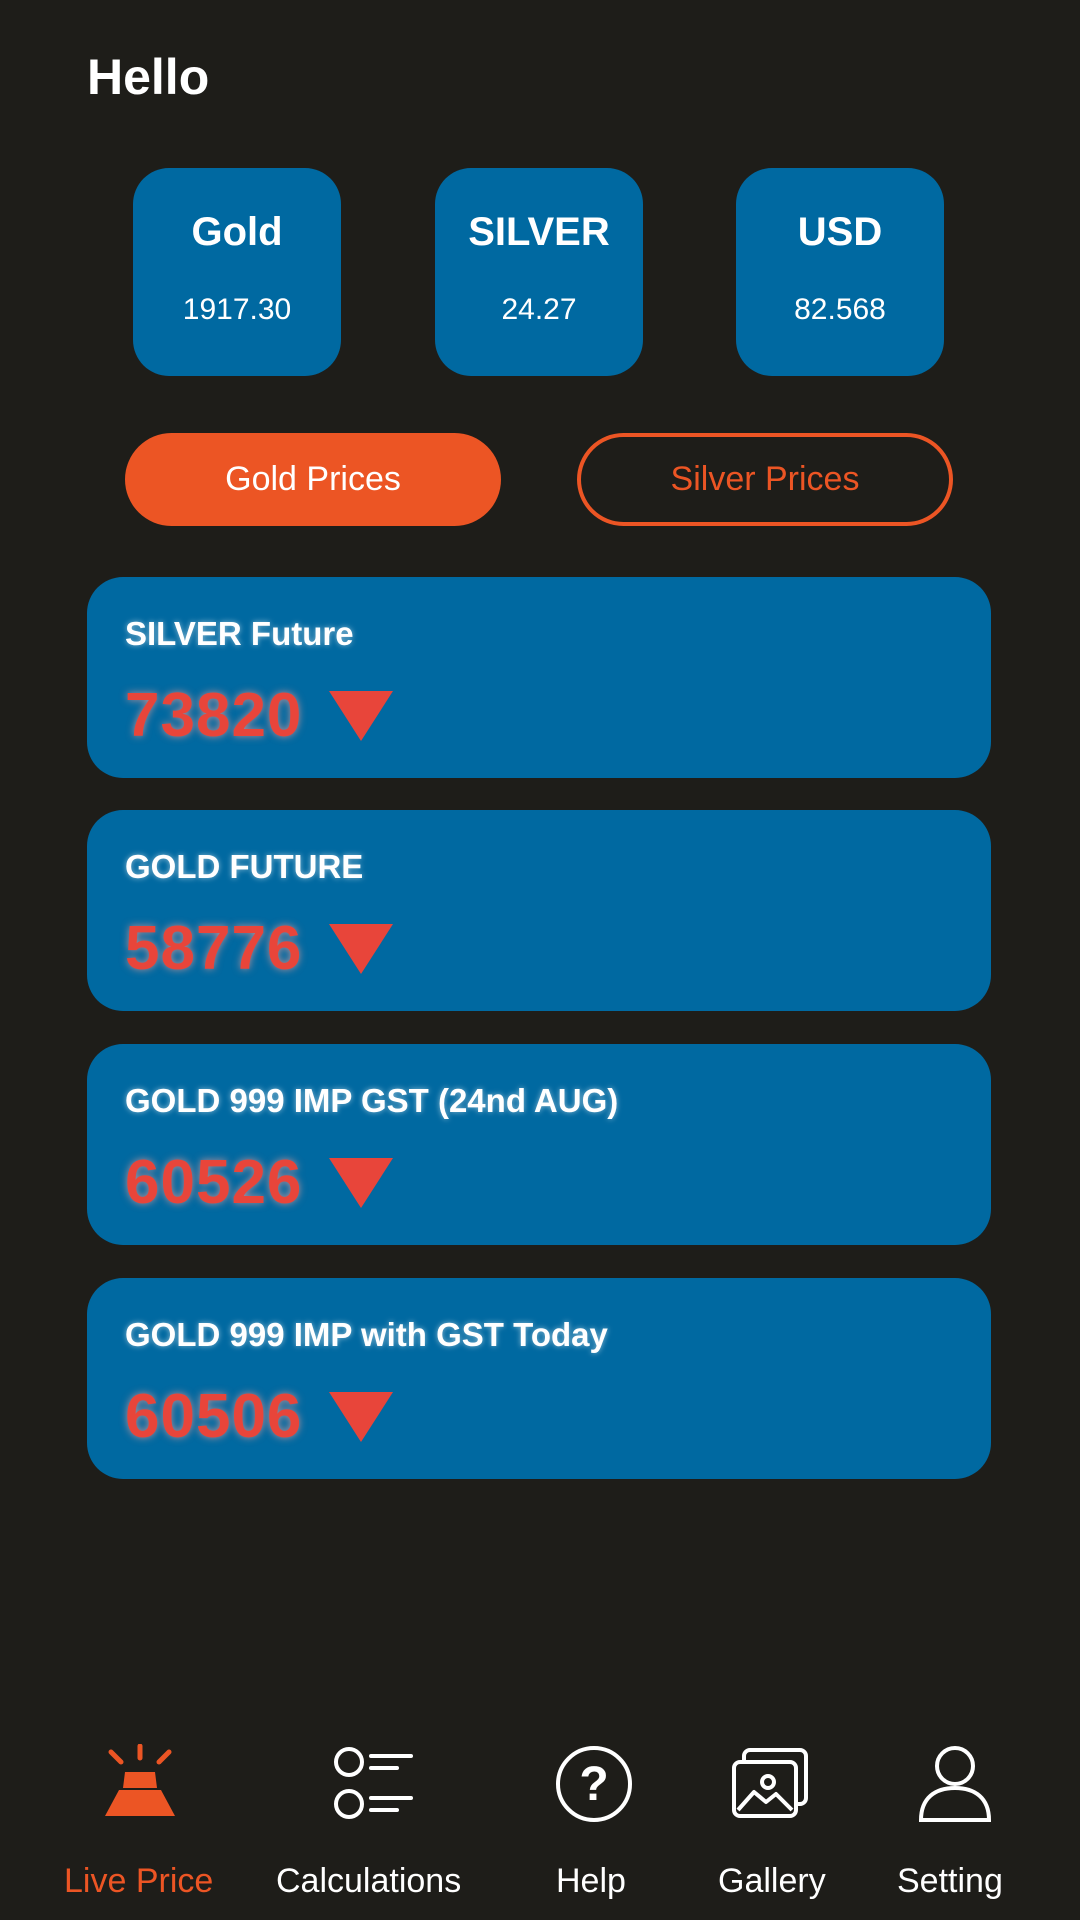  I want to click on price-card-value: 58776, so click(214, 948).